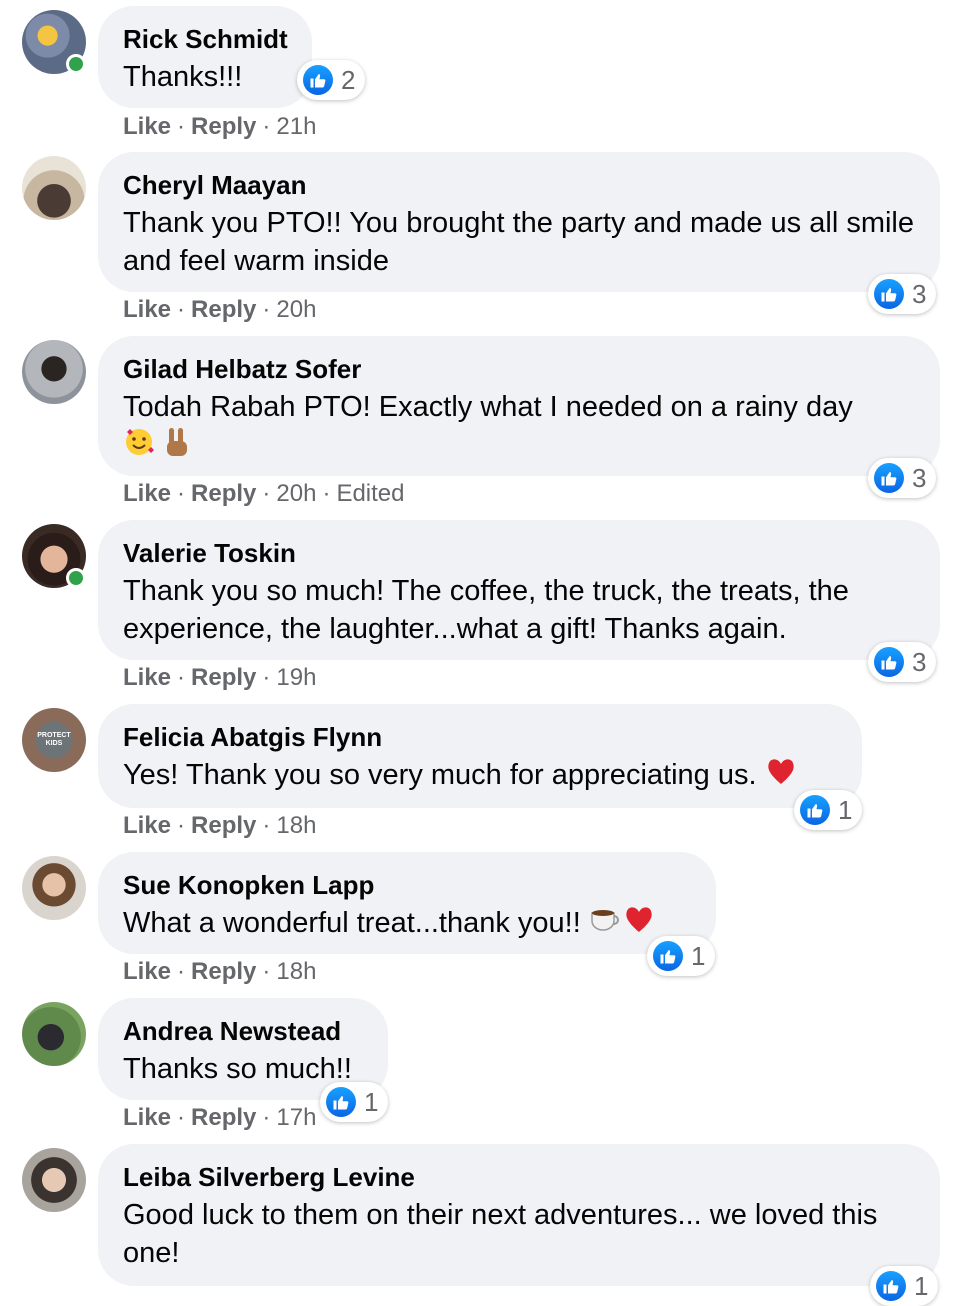  I want to click on comment-author: Leiba Silverberg Levine, so click(519, 1177).